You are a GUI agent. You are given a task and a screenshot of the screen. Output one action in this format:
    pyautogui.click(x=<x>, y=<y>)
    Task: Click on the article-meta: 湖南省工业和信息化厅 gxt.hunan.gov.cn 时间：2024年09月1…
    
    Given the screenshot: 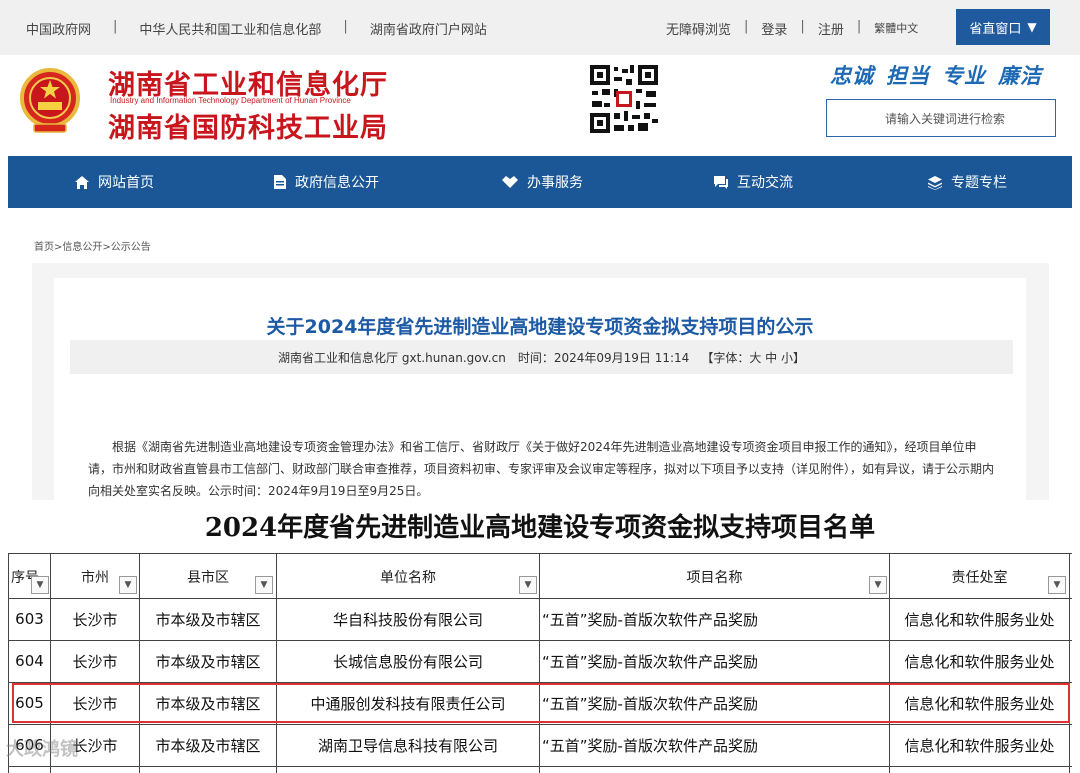 What is the action you would take?
    pyautogui.click(x=541, y=357)
    